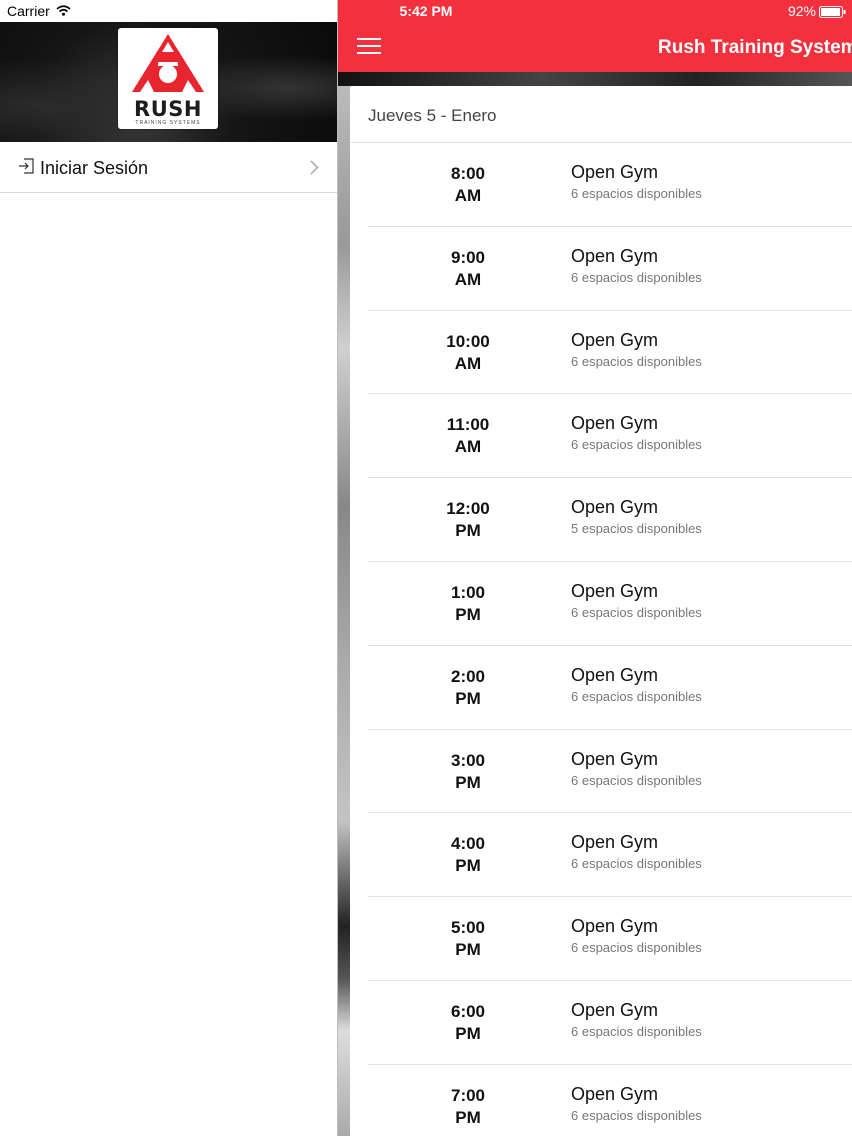 The image size is (852, 1136). Describe the element at coordinates (468, 760) in the screenshot. I see `slot-time-hour: 3:00` at that location.